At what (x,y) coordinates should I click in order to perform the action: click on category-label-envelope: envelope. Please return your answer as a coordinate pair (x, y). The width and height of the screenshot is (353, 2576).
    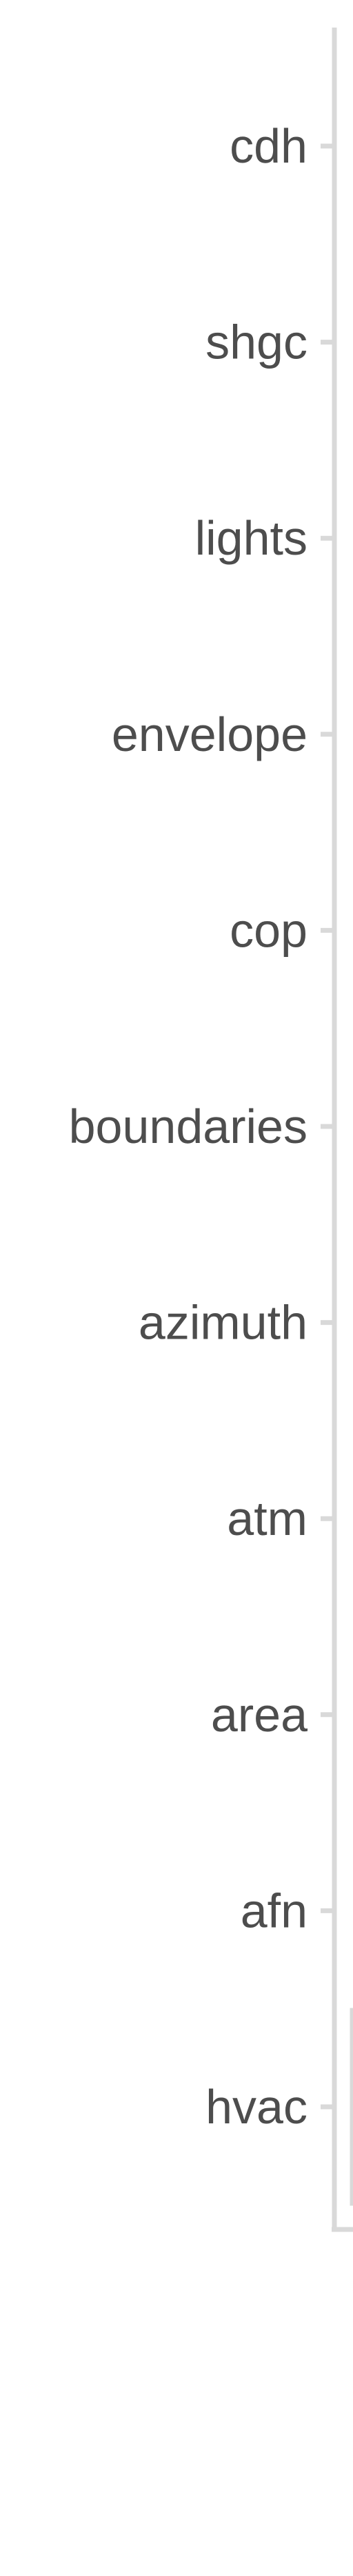
    Looking at the image, I should click on (209, 735).